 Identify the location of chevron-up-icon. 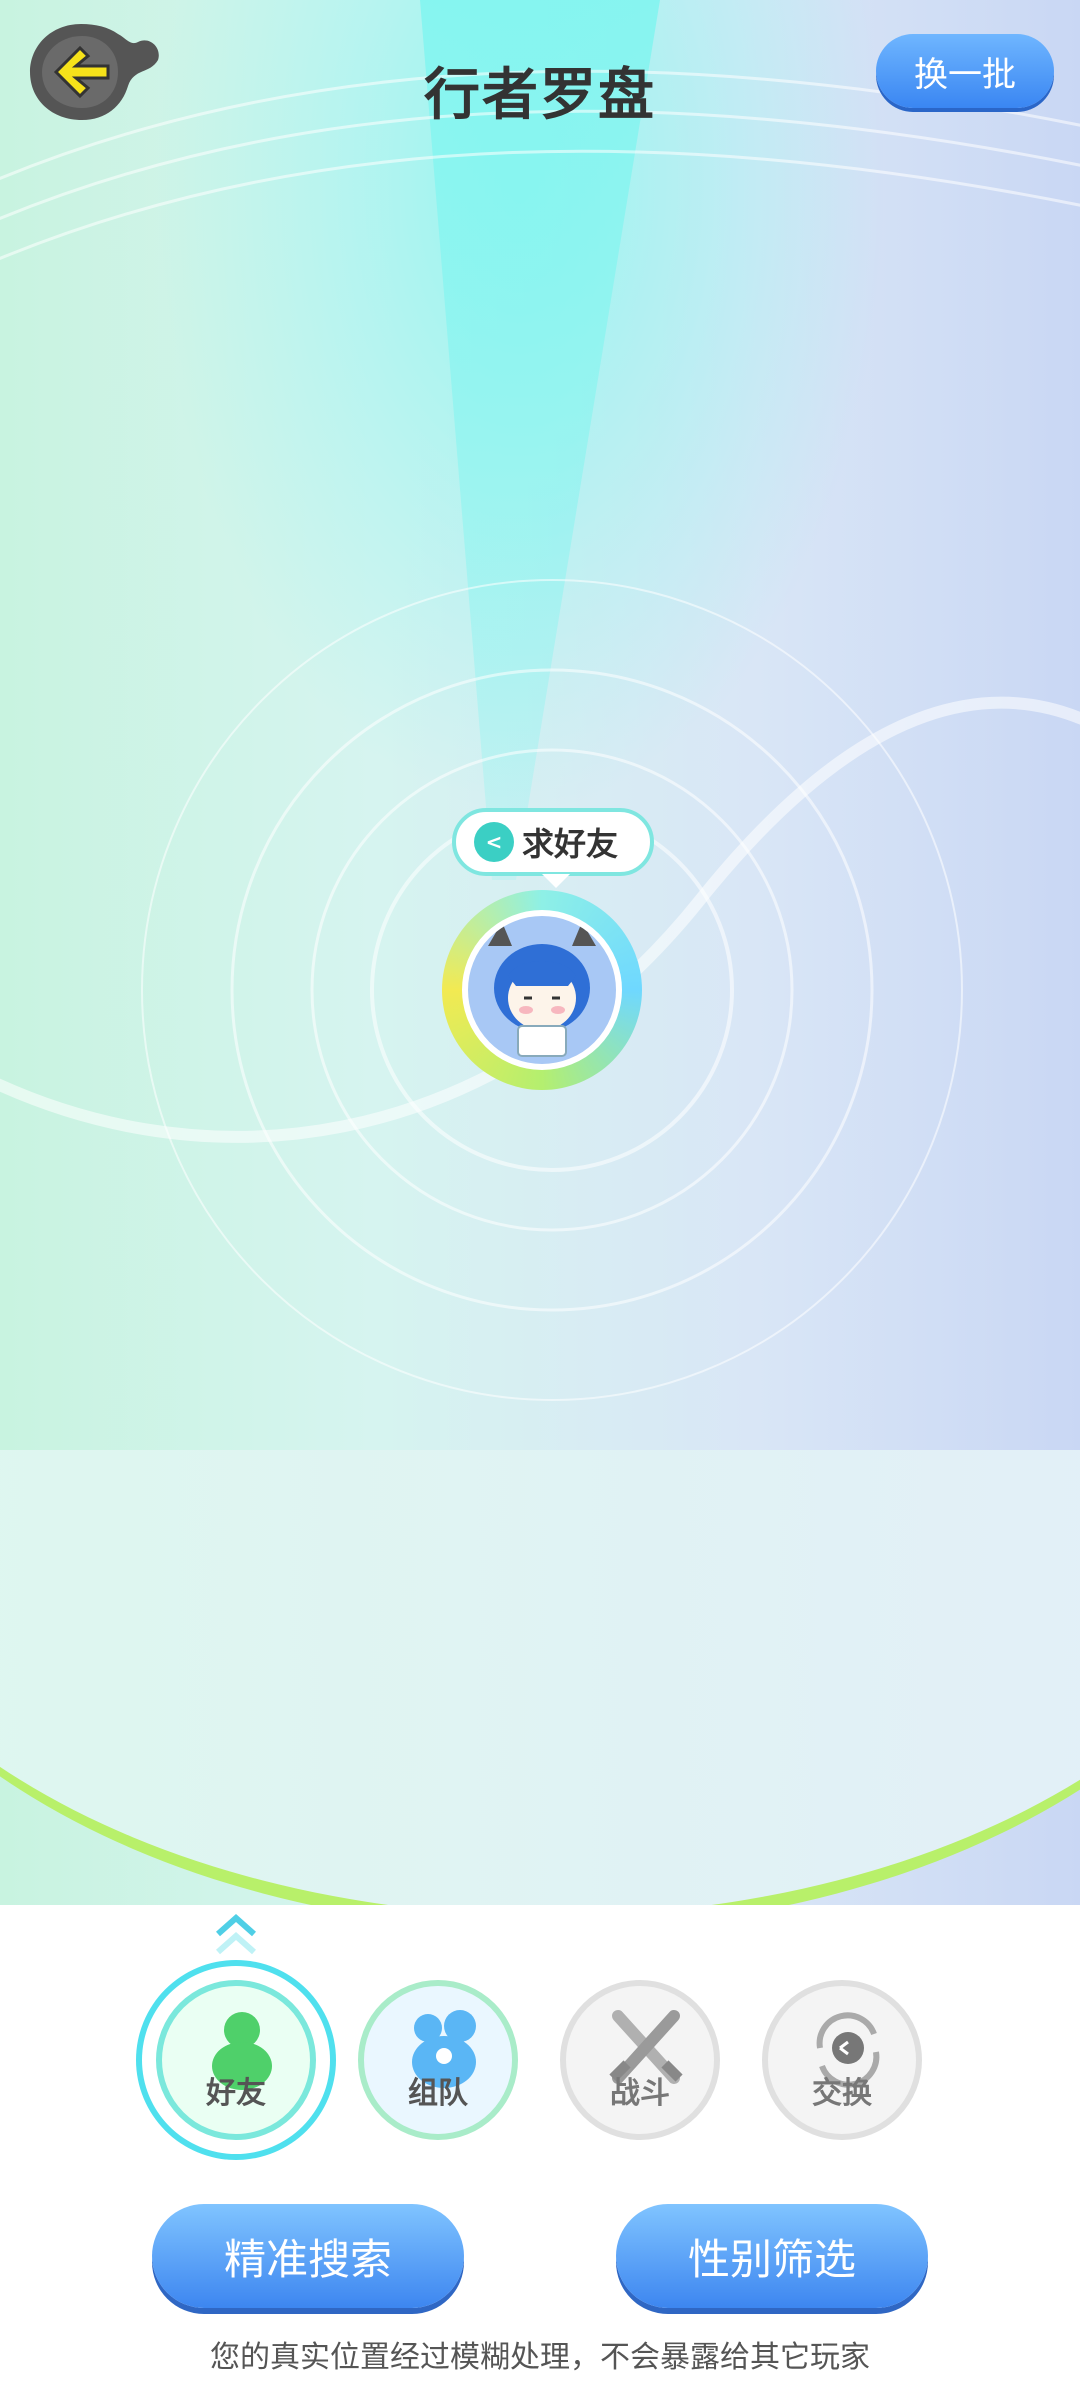
(236, 1934).